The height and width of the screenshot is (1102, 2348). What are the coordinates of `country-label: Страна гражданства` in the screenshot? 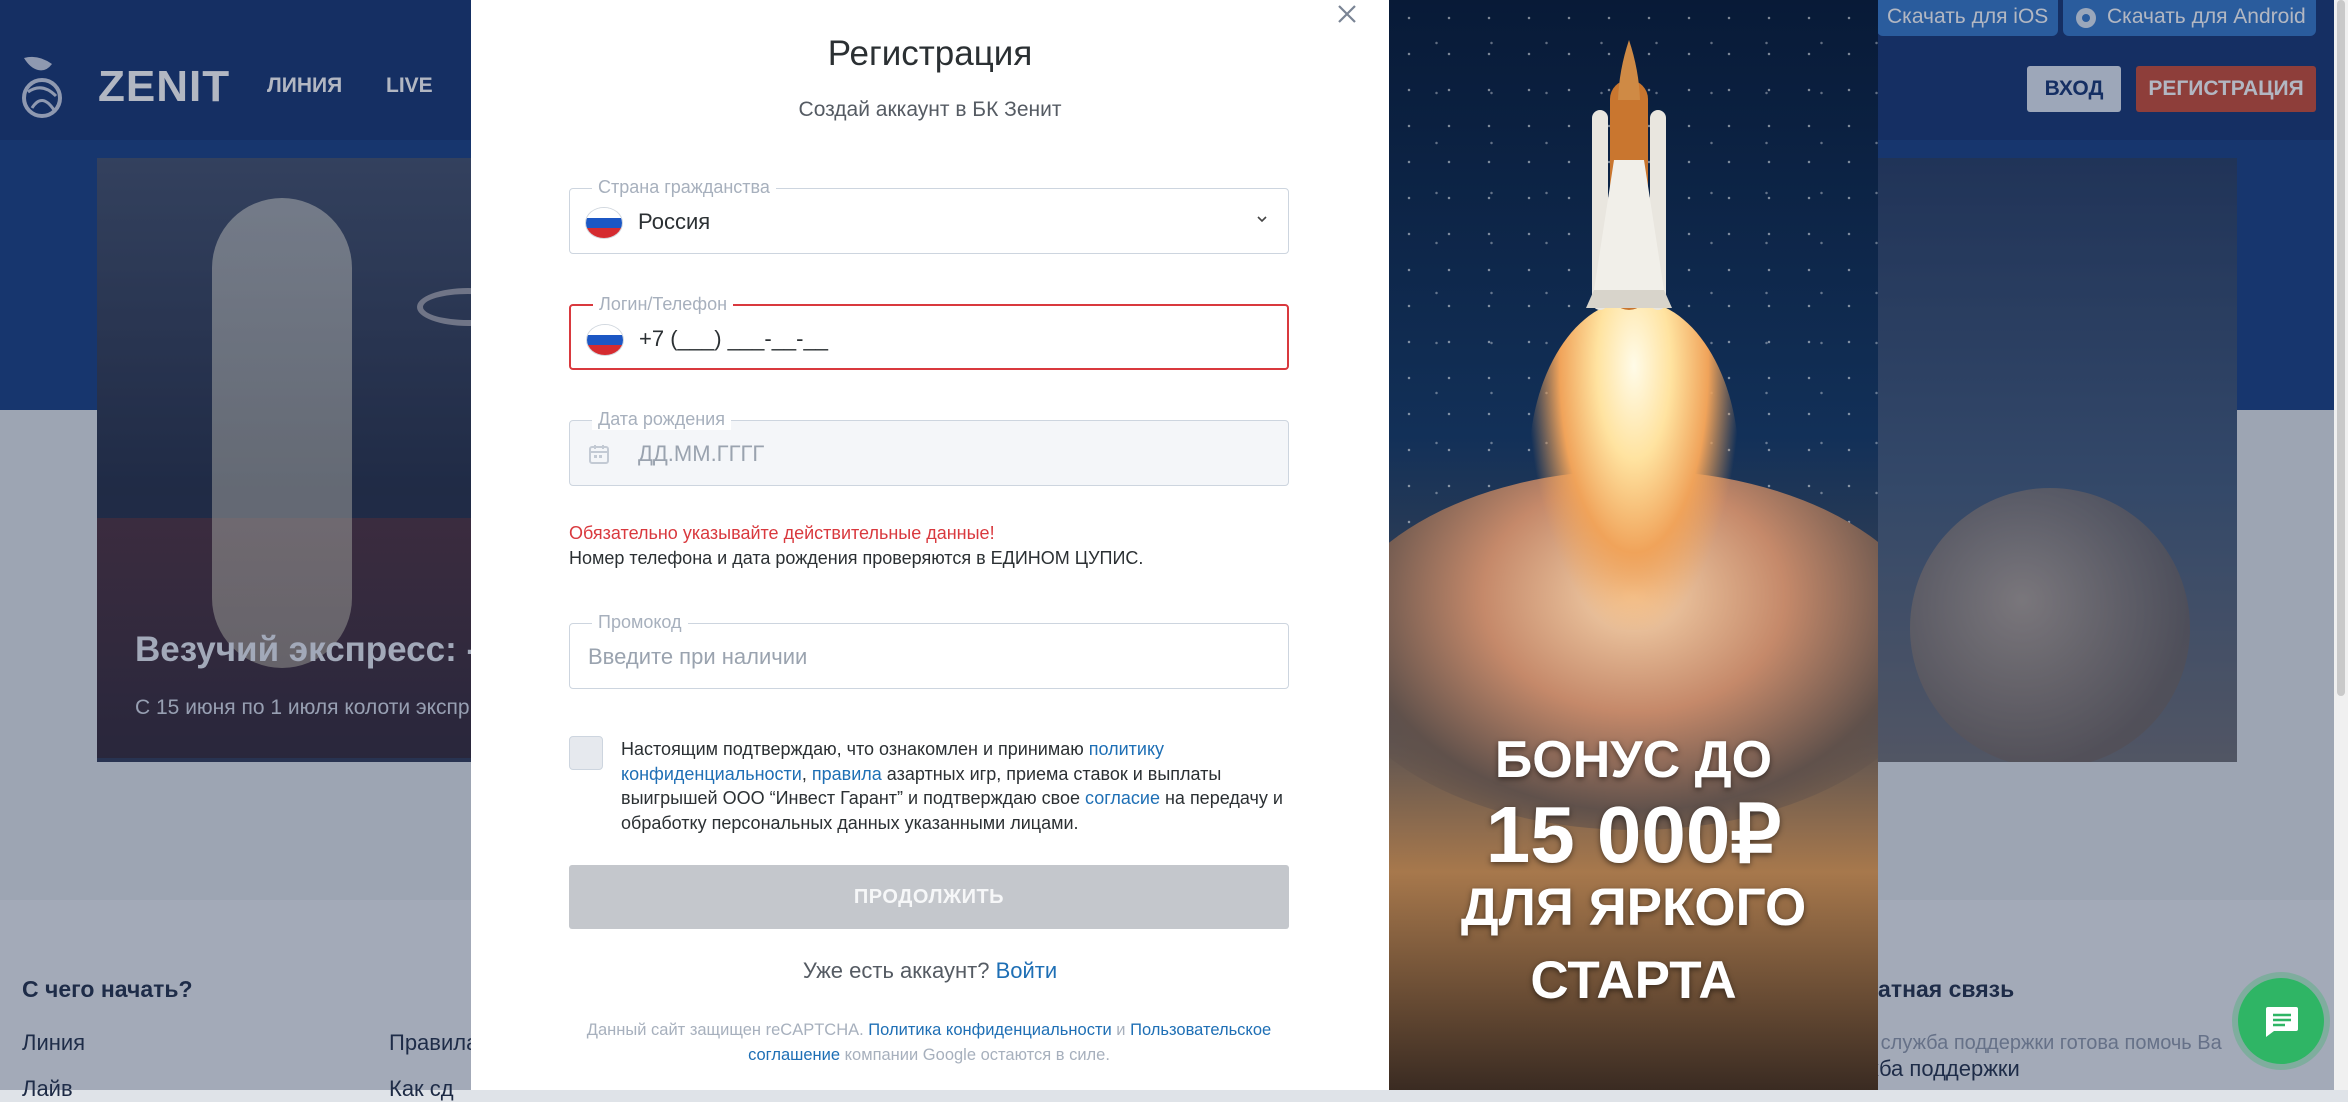 It's located at (684, 187).